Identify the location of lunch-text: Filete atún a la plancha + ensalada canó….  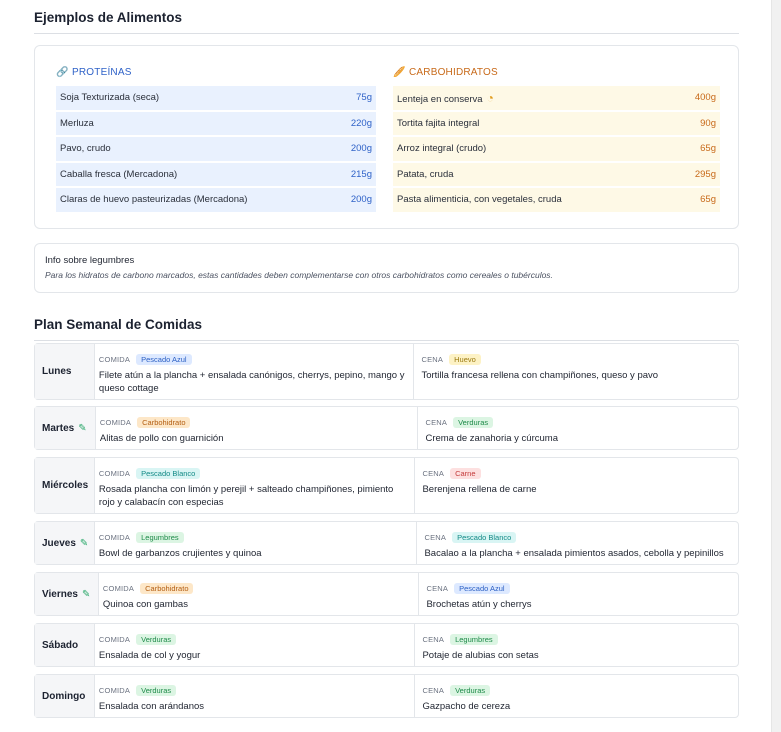
(251, 382).